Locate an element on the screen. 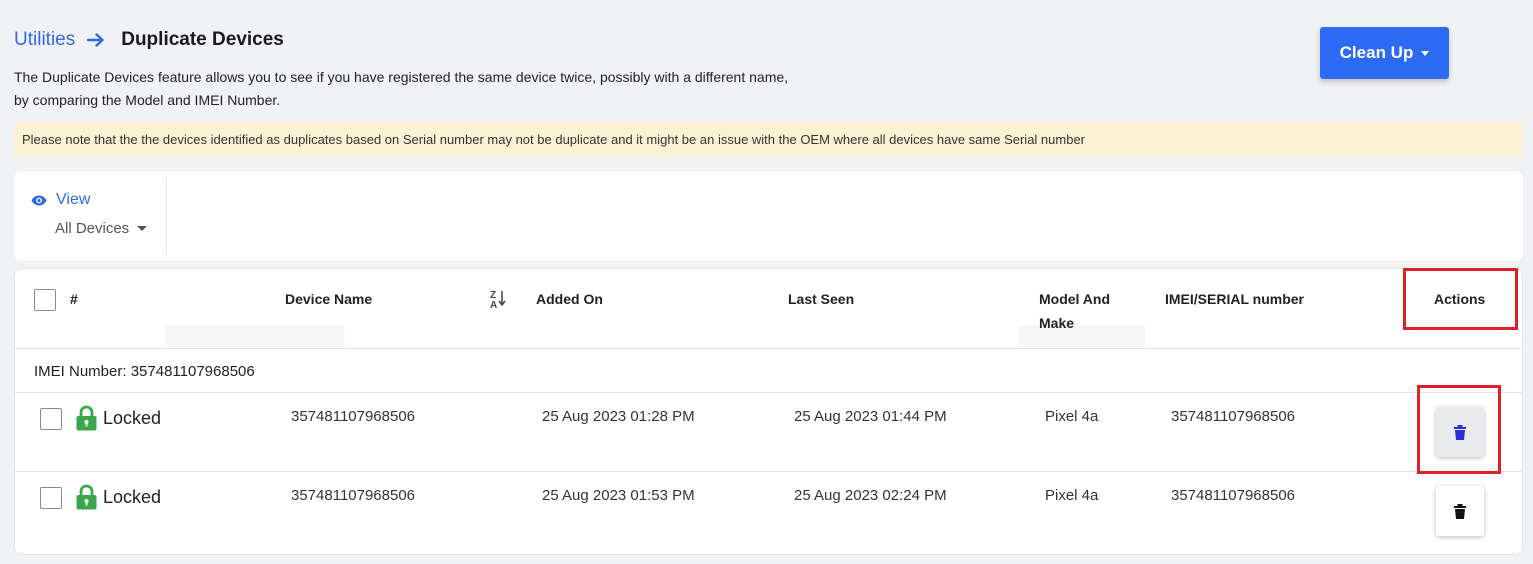 The image size is (1533, 564). column-header-number: # is located at coordinates (74, 299).